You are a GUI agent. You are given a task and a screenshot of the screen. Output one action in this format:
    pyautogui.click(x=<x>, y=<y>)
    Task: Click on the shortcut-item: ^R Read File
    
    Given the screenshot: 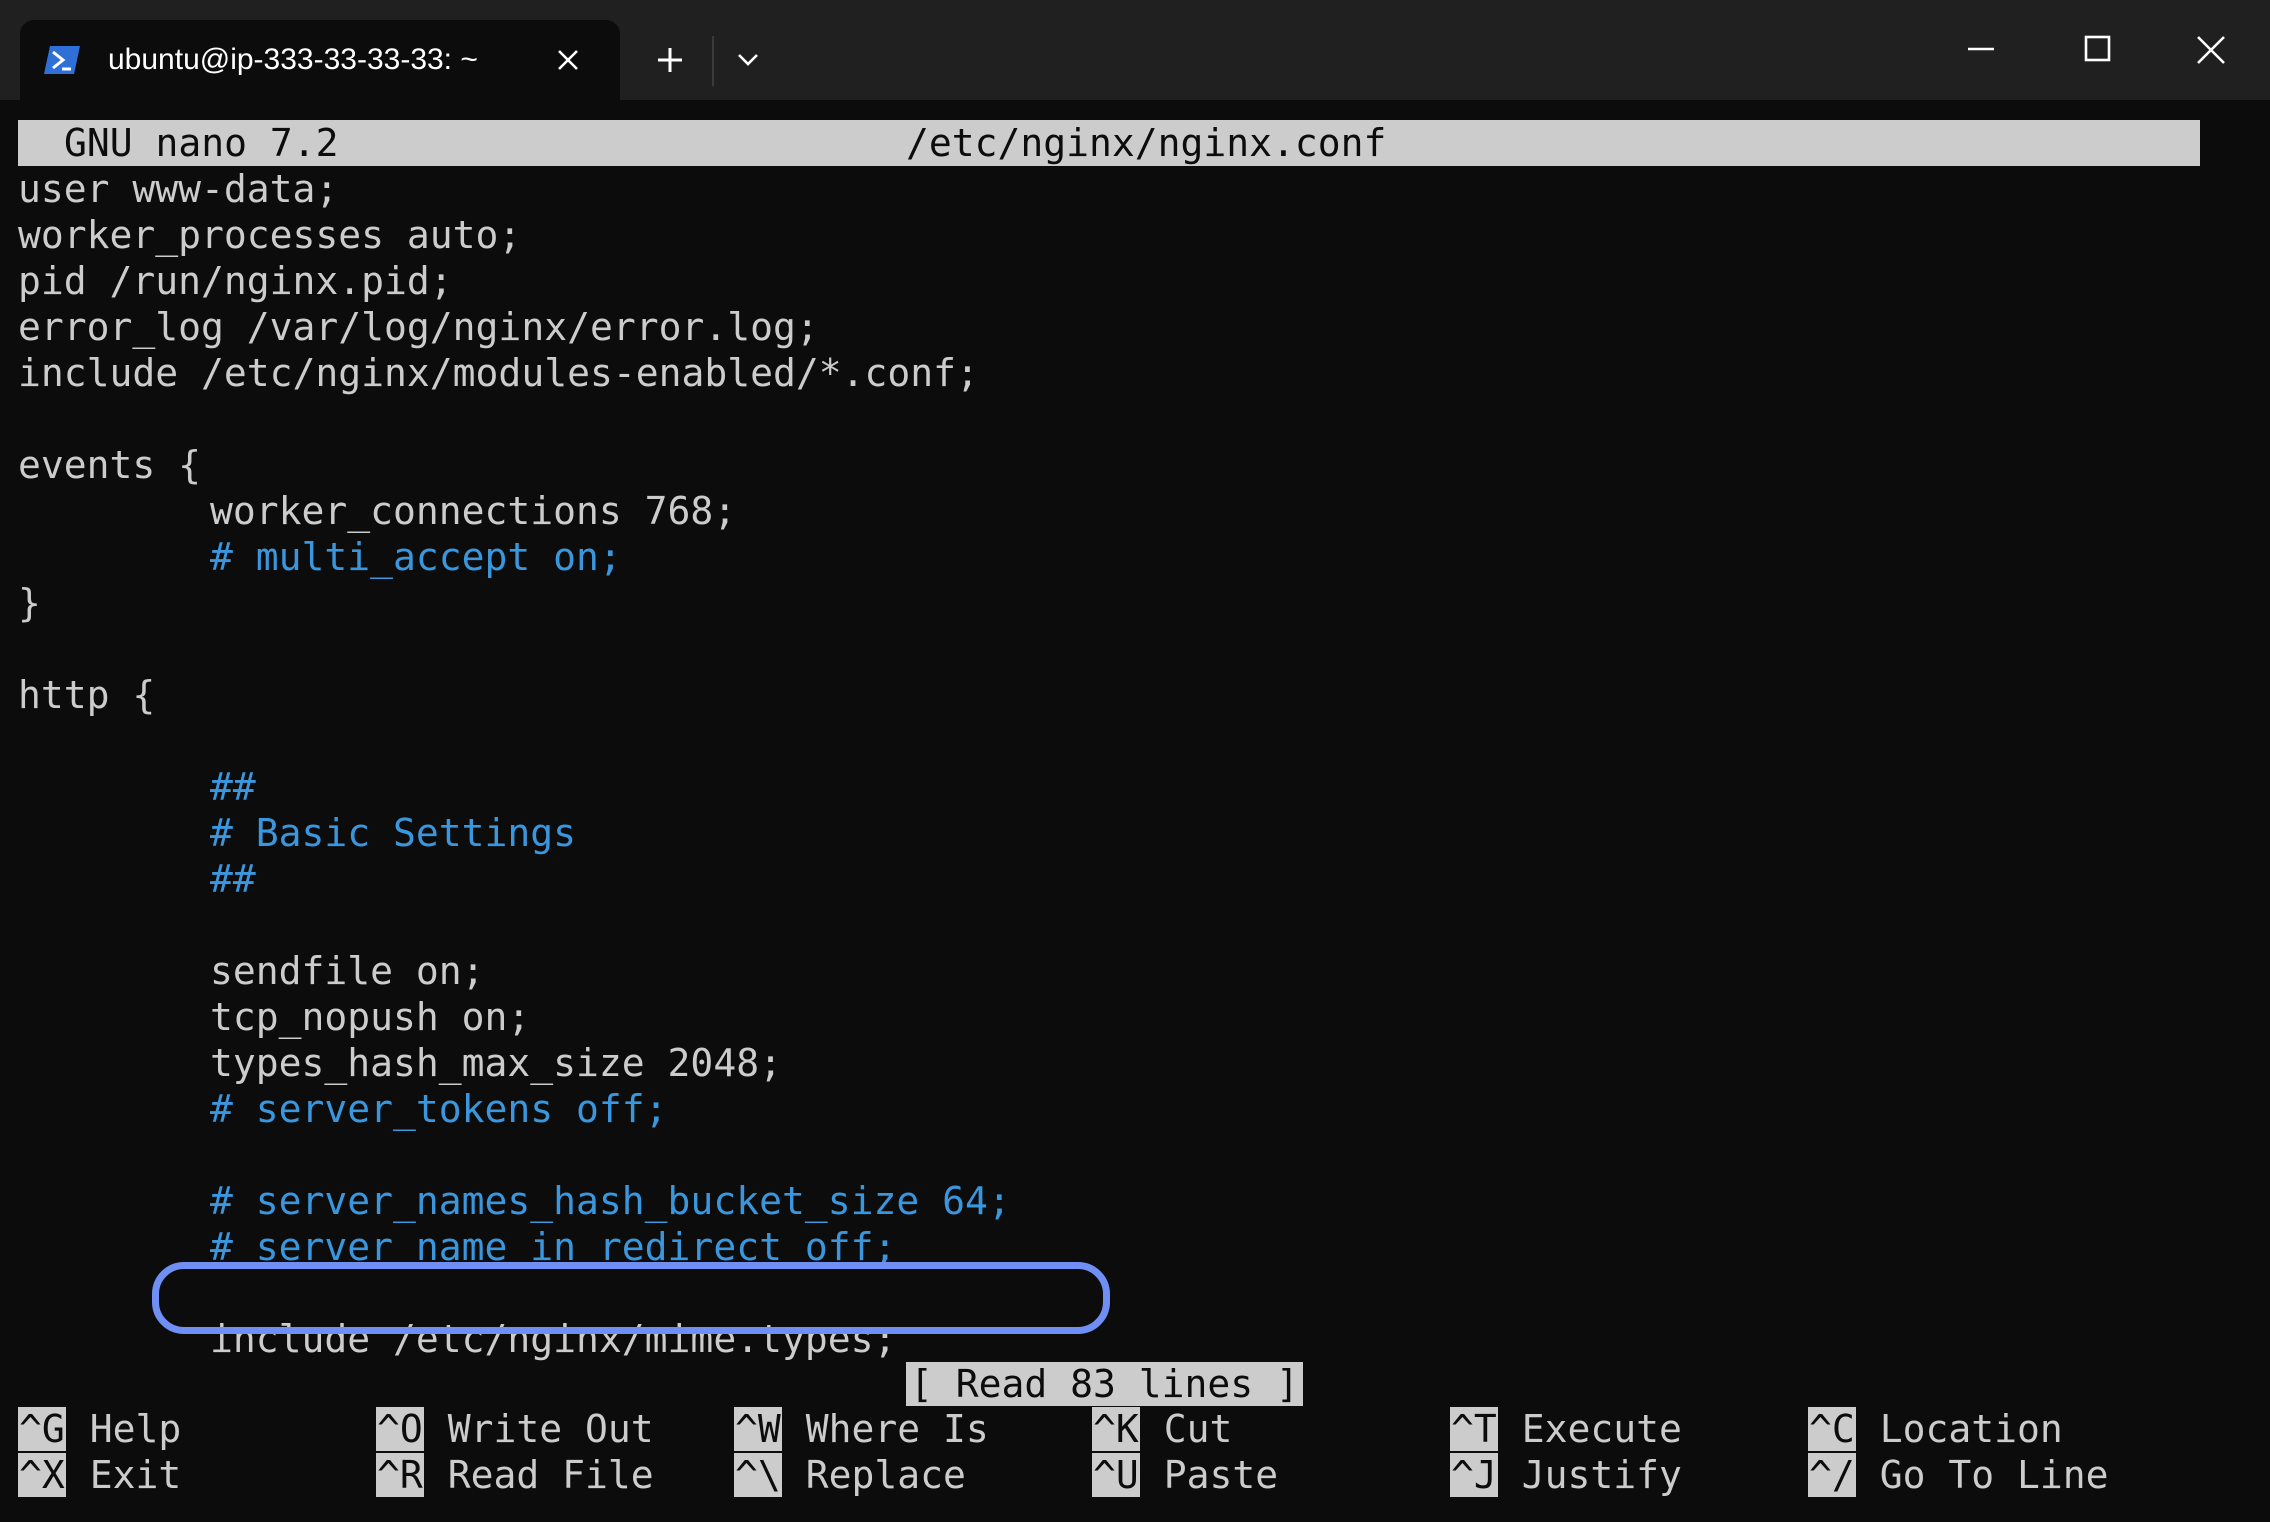 What is the action you would take?
    pyautogui.click(x=515, y=1475)
    